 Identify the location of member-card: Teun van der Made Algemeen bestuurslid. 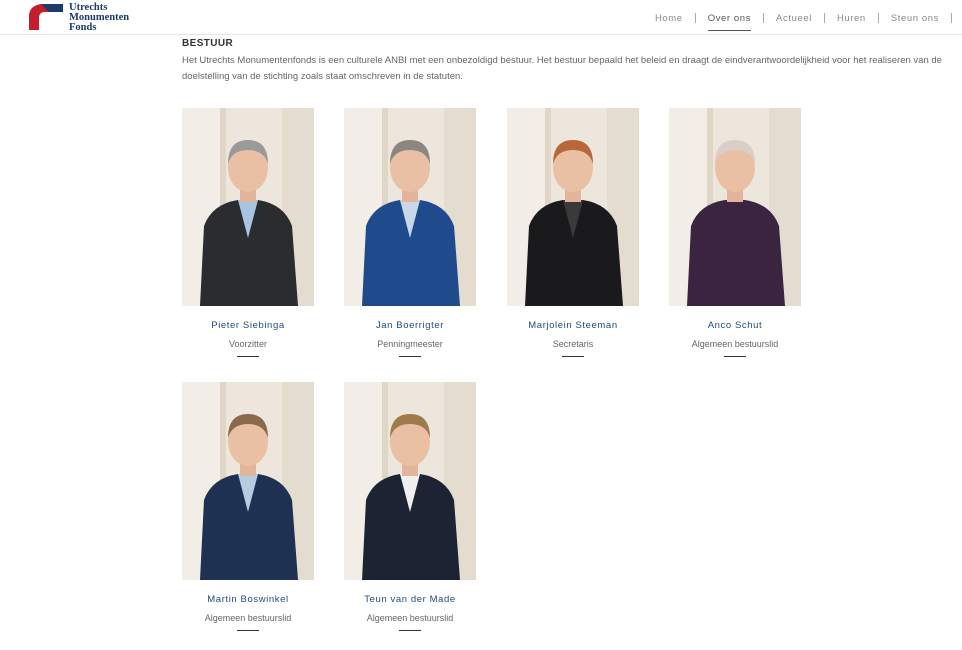
(410, 506).